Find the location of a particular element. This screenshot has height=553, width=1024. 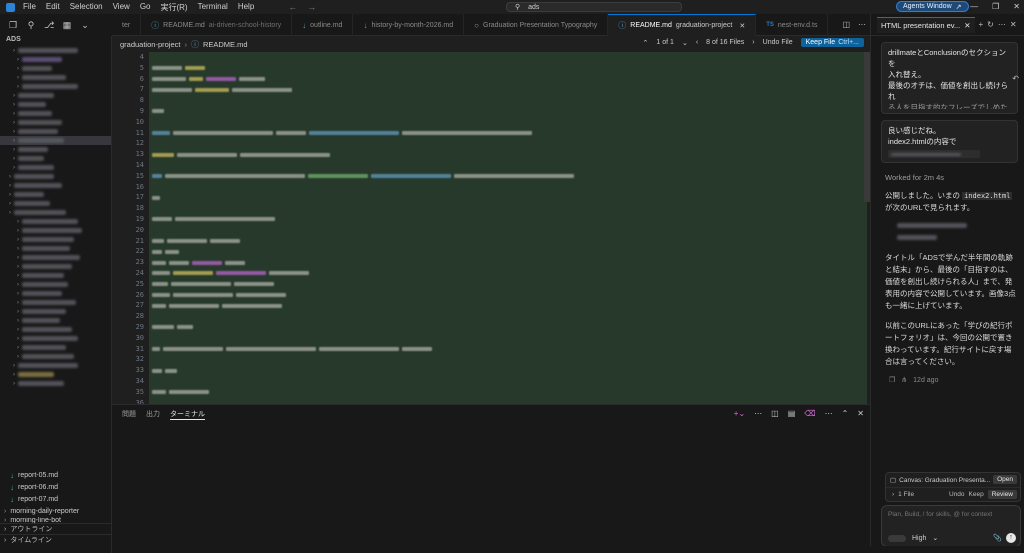

tab-readme-ai-driven: ⓘ README.md ai-driven-school-history is located at coordinates (217, 25).